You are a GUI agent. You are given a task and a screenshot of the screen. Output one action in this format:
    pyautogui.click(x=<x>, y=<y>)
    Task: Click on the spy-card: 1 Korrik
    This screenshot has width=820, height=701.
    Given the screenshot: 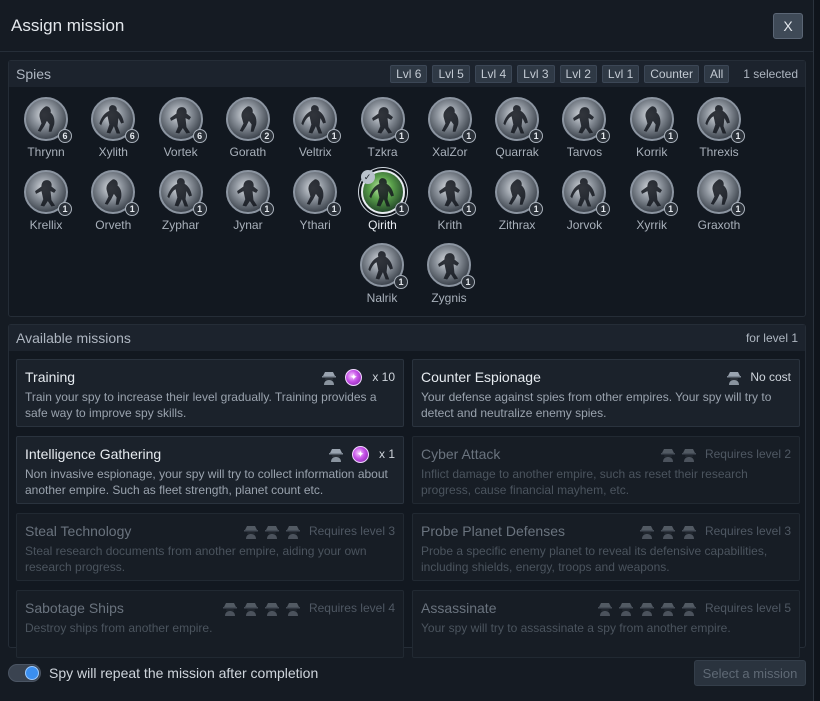 What is the action you would take?
    pyautogui.click(x=652, y=128)
    